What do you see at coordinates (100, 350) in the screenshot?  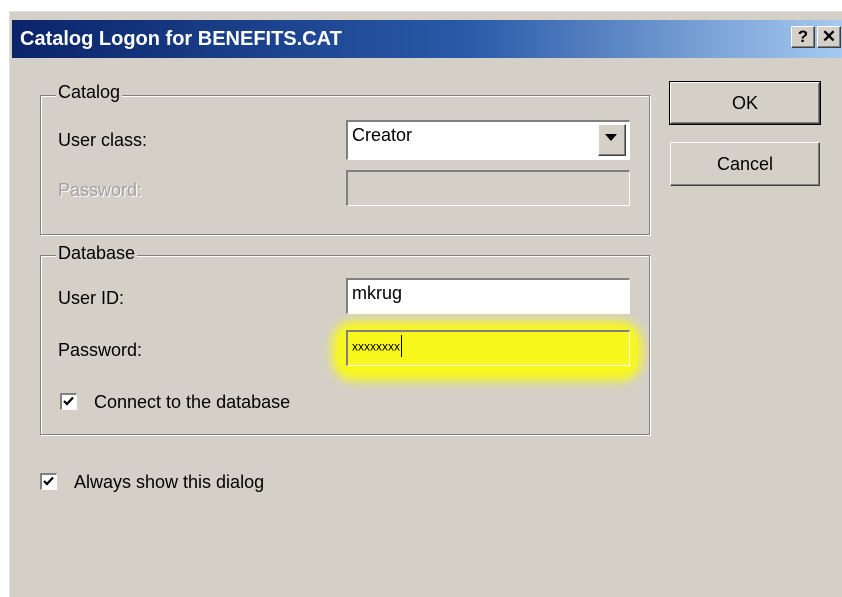 I see `database-password-label: Password:` at bounding box center [100, 350].